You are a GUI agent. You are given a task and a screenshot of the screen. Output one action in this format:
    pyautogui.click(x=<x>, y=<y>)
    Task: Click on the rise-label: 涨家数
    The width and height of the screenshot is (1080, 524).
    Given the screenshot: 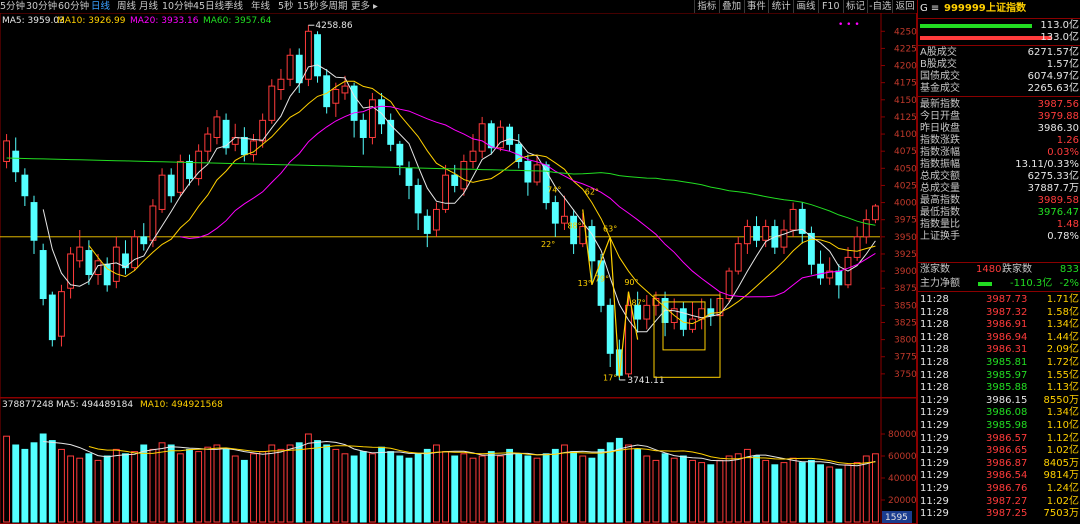 What is the action you would take?
    pyautogui.click(x=935, y=269)
    